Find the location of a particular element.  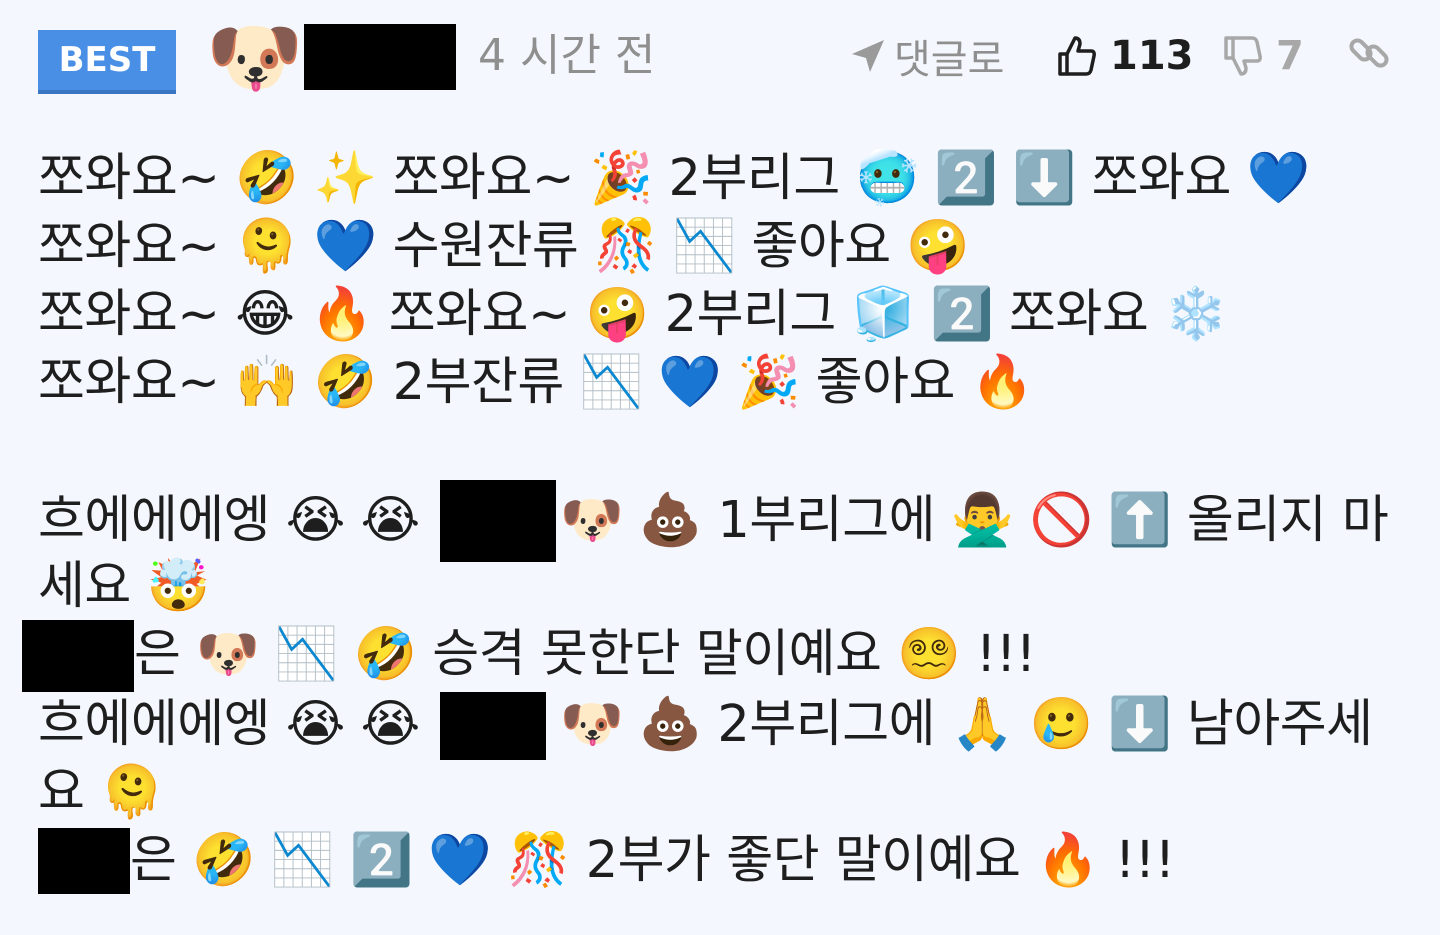

comment-line: 은 🤣 📉 2️⃣ 💙 🎊 2부가 좋단 말이예요 🔥 !!! is located at coordinates (652, 860).